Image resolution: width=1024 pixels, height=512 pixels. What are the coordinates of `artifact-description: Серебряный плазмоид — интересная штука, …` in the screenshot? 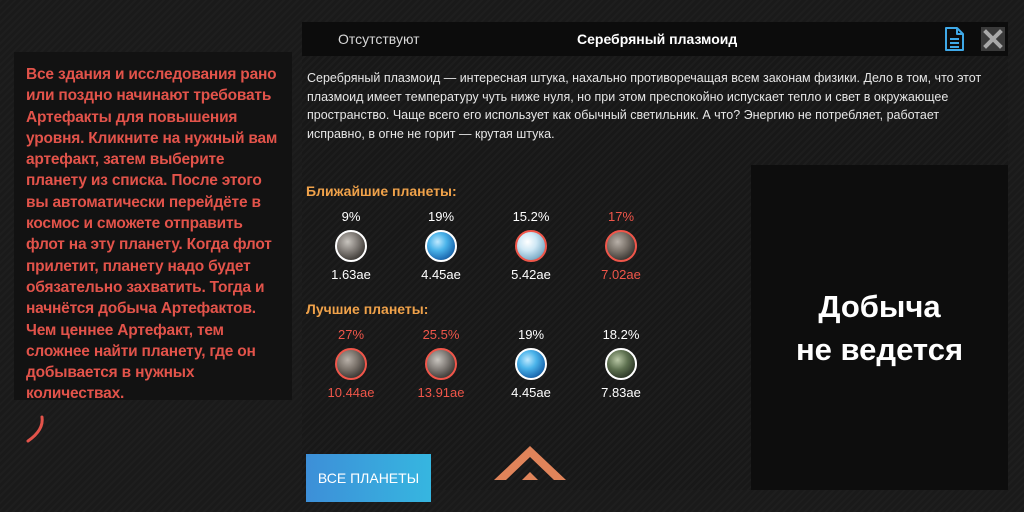 It's located at (644, 106).